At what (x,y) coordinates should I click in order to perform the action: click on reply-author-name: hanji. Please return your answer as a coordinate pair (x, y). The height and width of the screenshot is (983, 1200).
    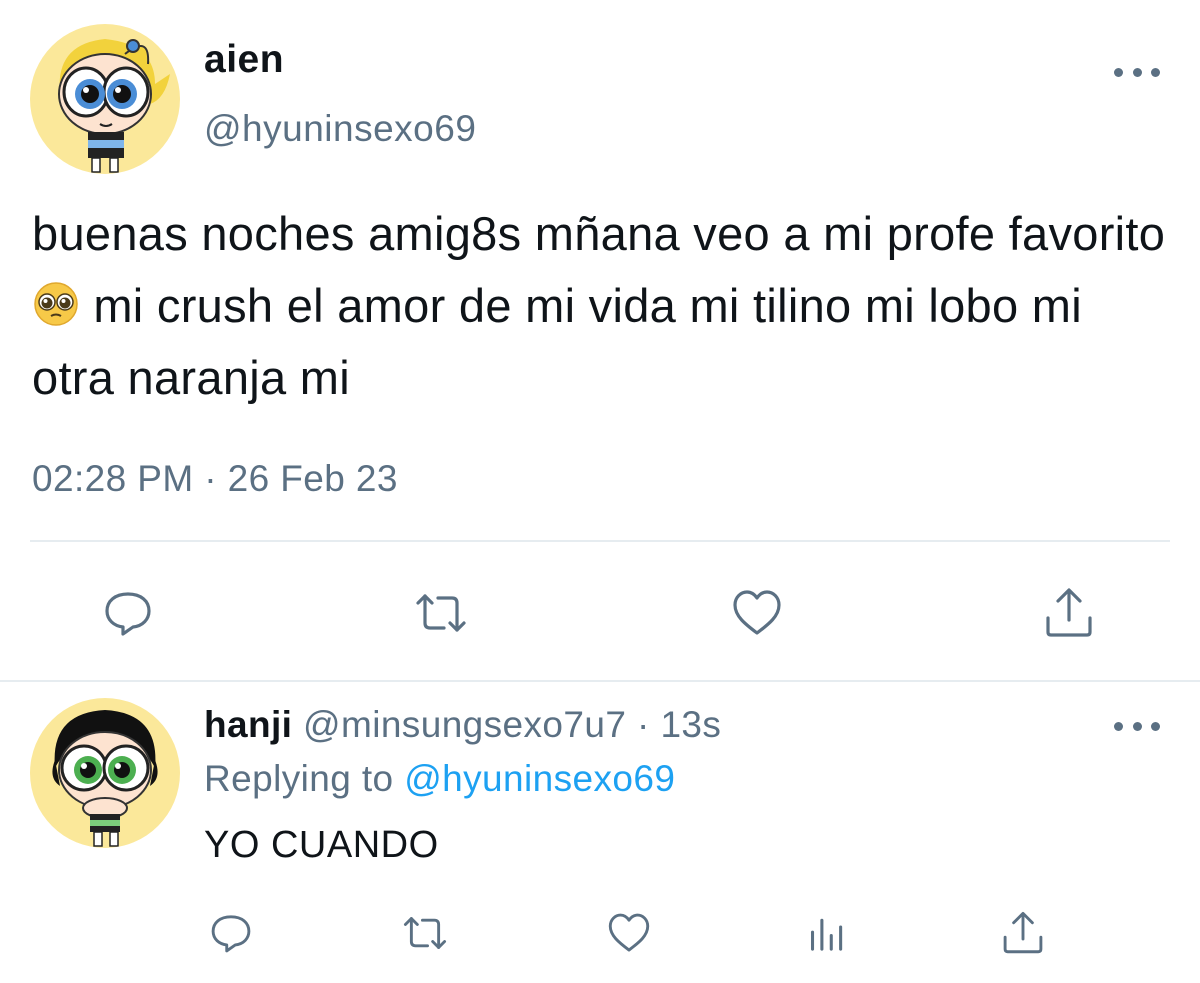
    Looking at the image, I should click on (248, 724).